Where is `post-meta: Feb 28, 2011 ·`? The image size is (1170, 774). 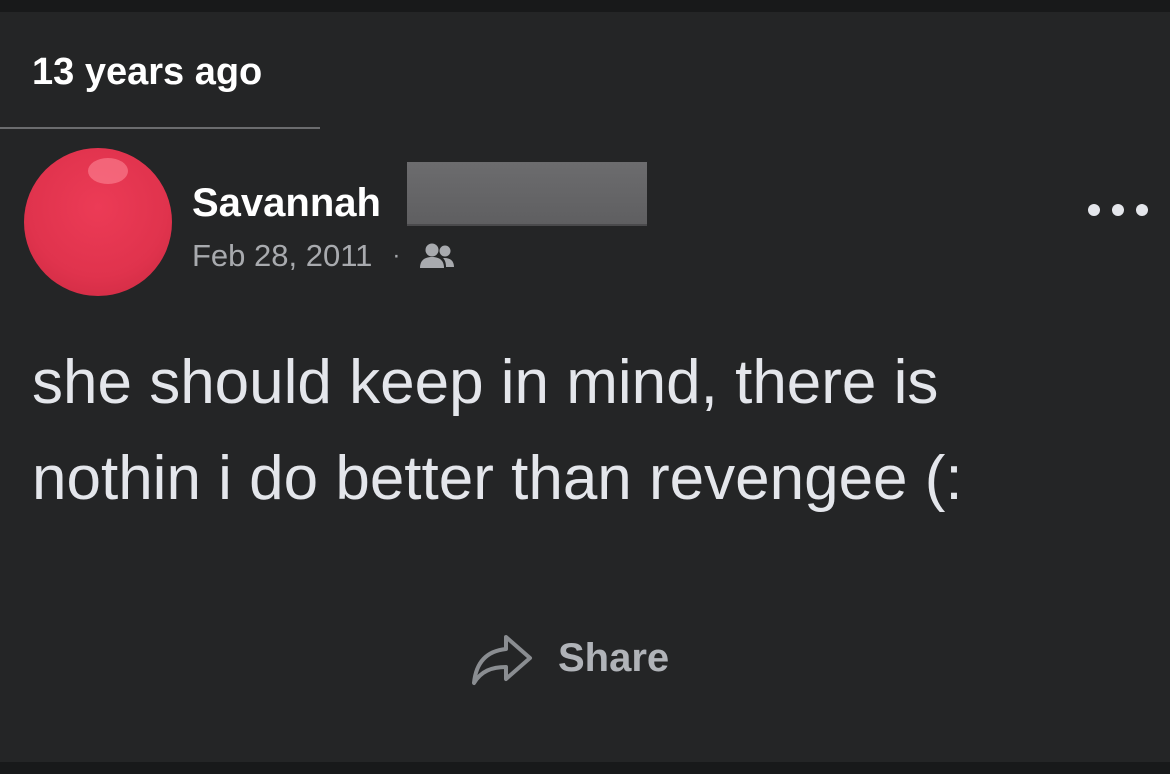 post-meta: Feb 28, 2011 · is located at coordinates (324, 256).